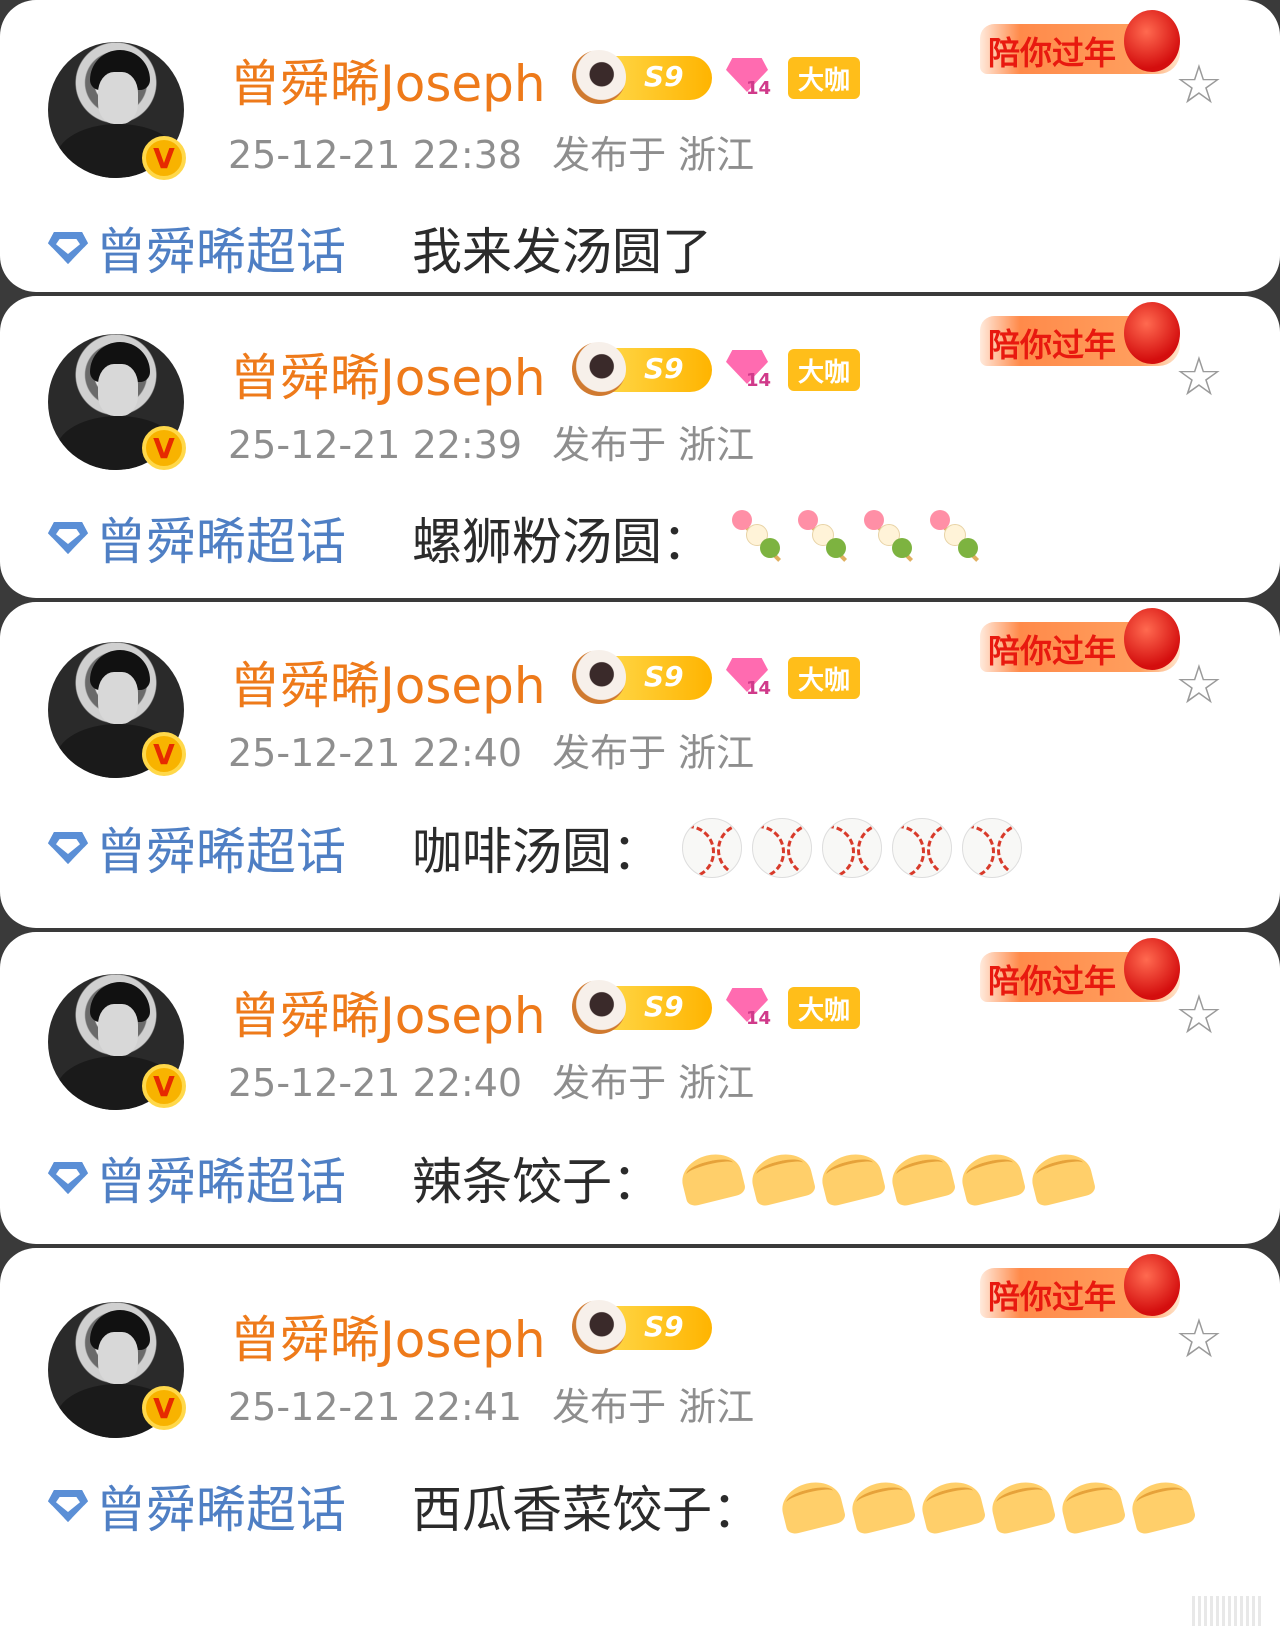 Image resolution: width=1280 pixels, height=1644 pixels. I want to click on post-text: 辣条饺子：, so click(754, 1178).